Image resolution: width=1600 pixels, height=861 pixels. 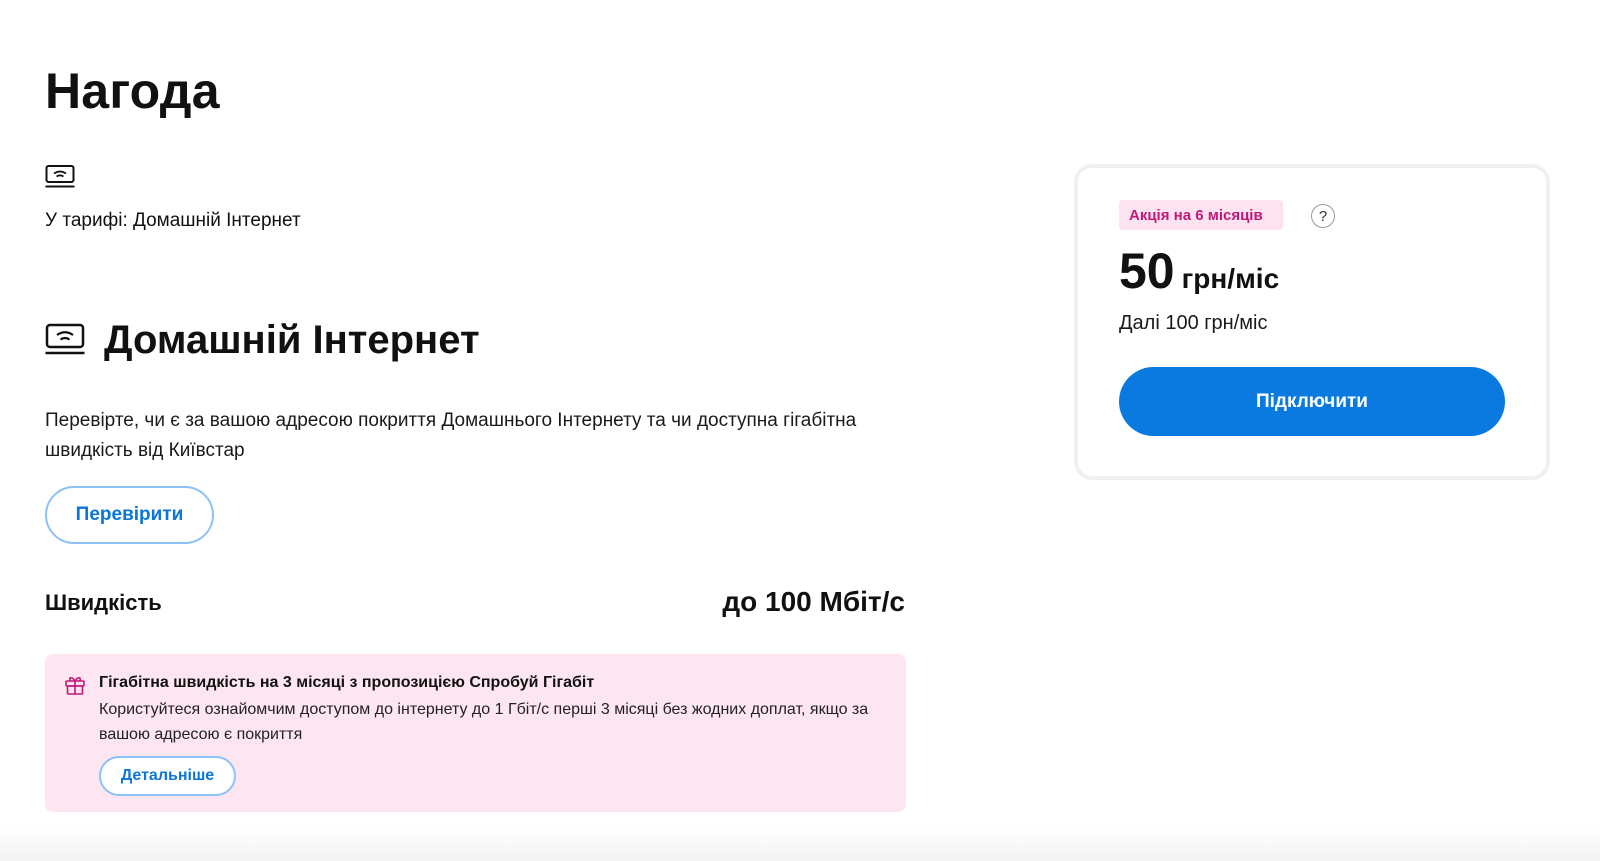 I want to click on speed-value: до 100 Мбіт/с, so click(x=813, y=601).